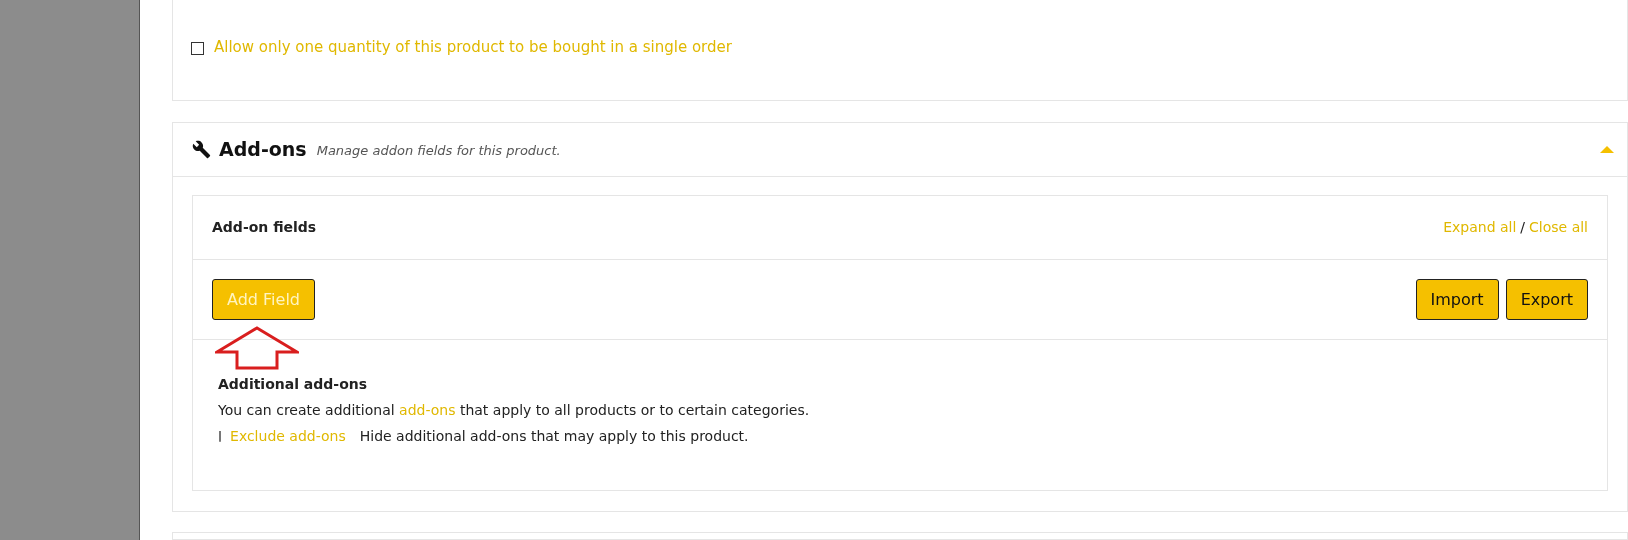 The image size is (1628, 540). I want to click on add-ons-link: add-ons, so click(427, 410).